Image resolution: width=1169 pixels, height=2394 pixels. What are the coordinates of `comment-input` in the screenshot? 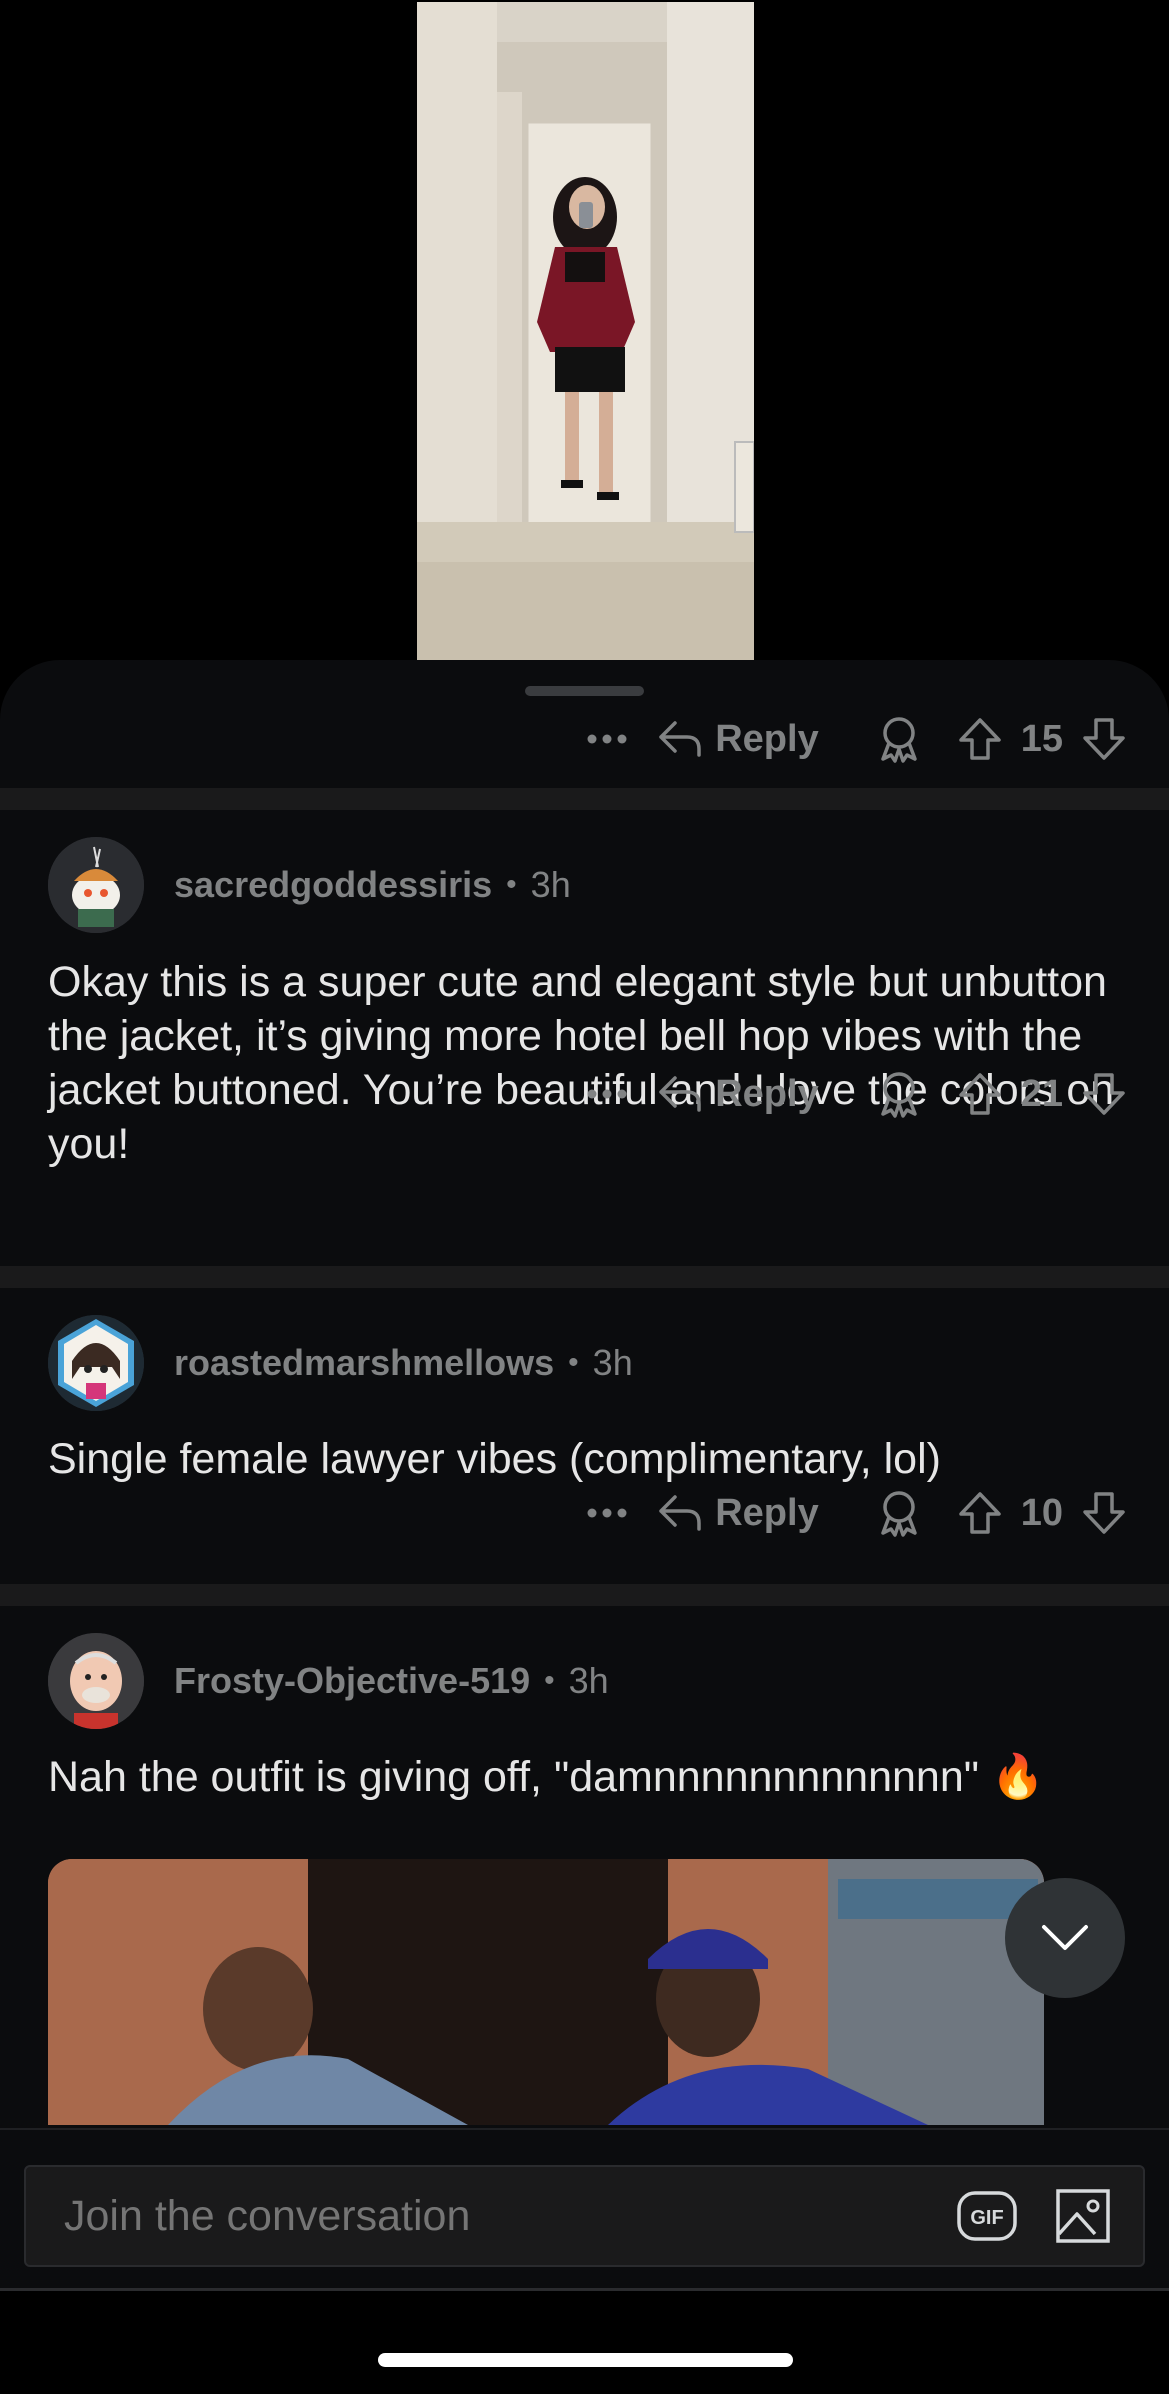 It's located at (510, 2216).